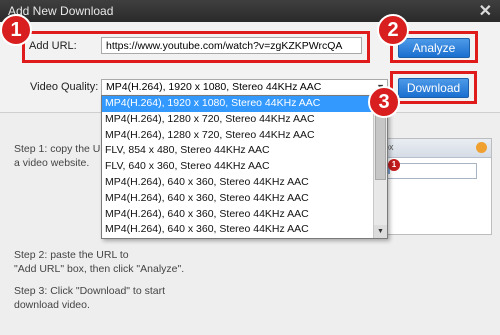 This screenshot has width=500, height=335. What do you see at coordinates (99, 269) in the screenshot?
I see `step-2-line-2: "Add URL" box, then click "Analyze".` at bounding box center [99, 269].